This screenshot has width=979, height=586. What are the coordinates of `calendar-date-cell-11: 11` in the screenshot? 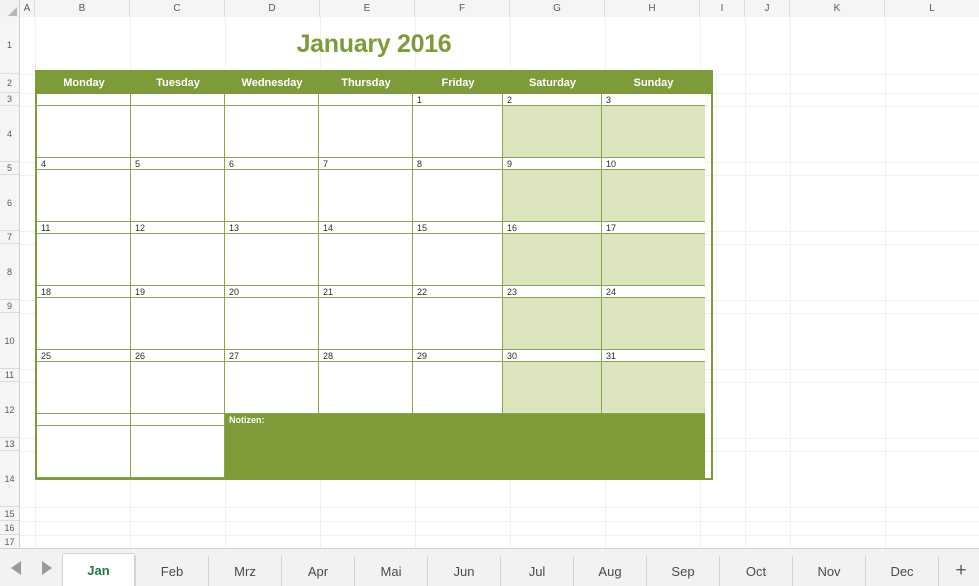 It's located at (84, 228).